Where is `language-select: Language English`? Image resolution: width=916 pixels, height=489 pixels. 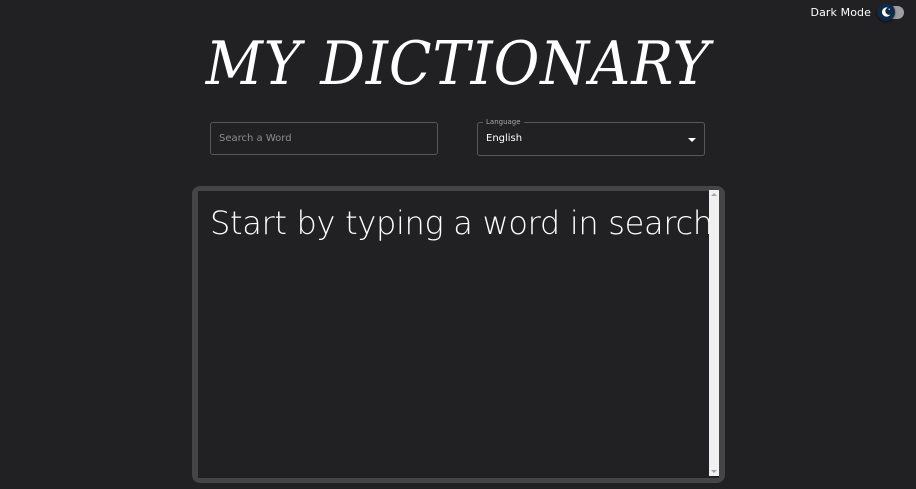
language-select: Language English is located at coordinates (591, 136).